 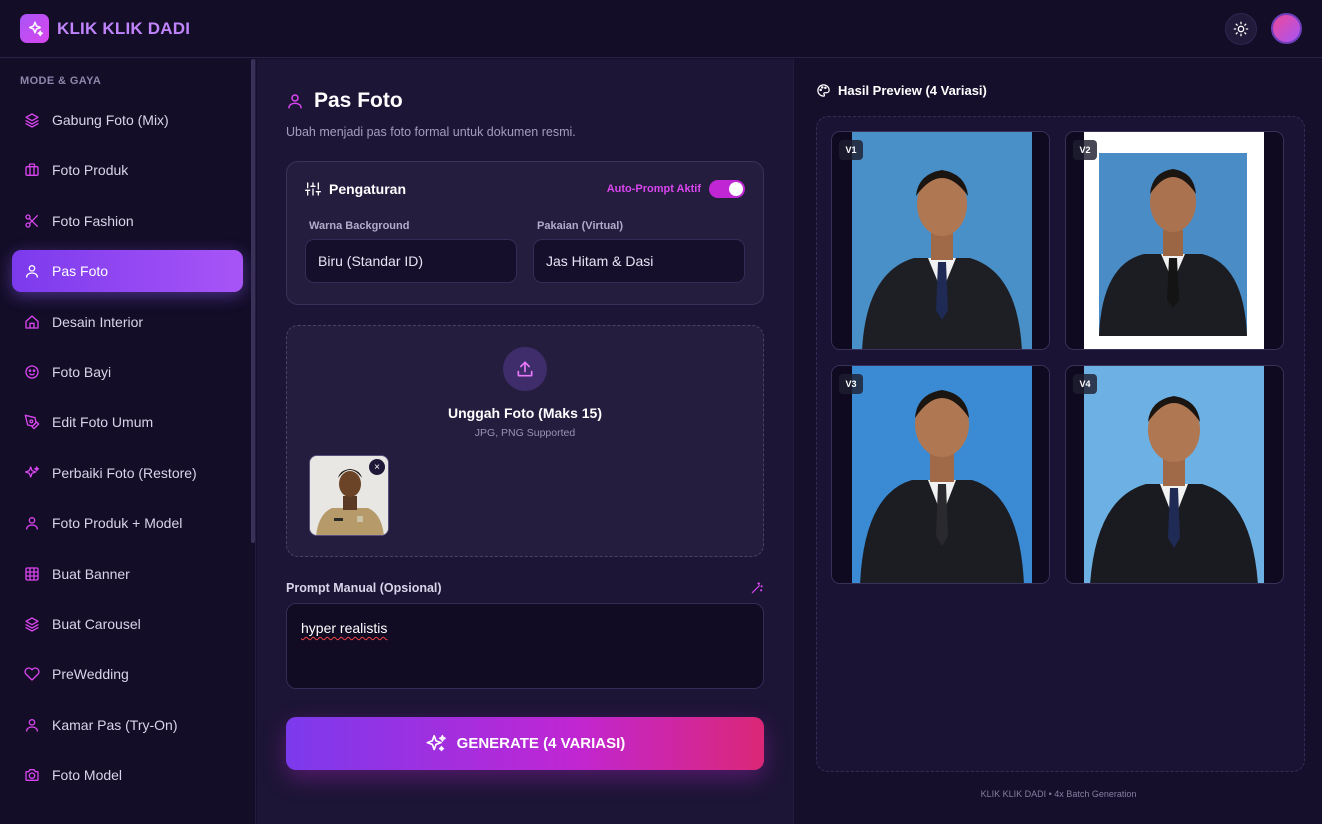 I want to click on sidebar-item-edit-foto-umum: Edit Foto Umum, so click(x=127, y=422).